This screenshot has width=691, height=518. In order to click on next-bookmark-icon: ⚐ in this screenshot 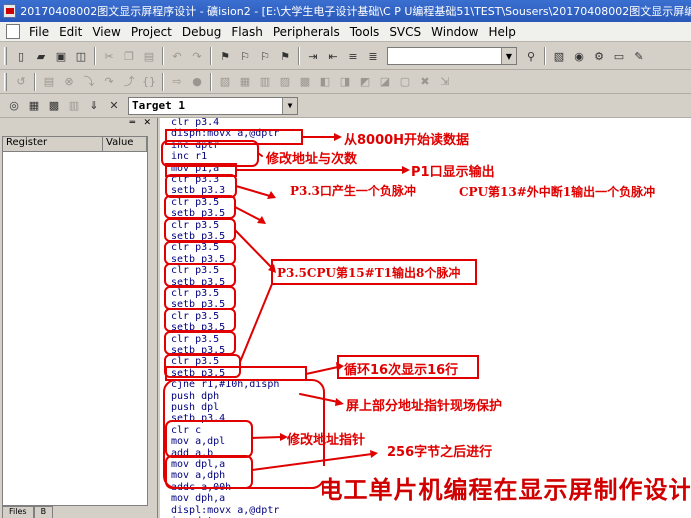, I will do `click(265, 56)`.